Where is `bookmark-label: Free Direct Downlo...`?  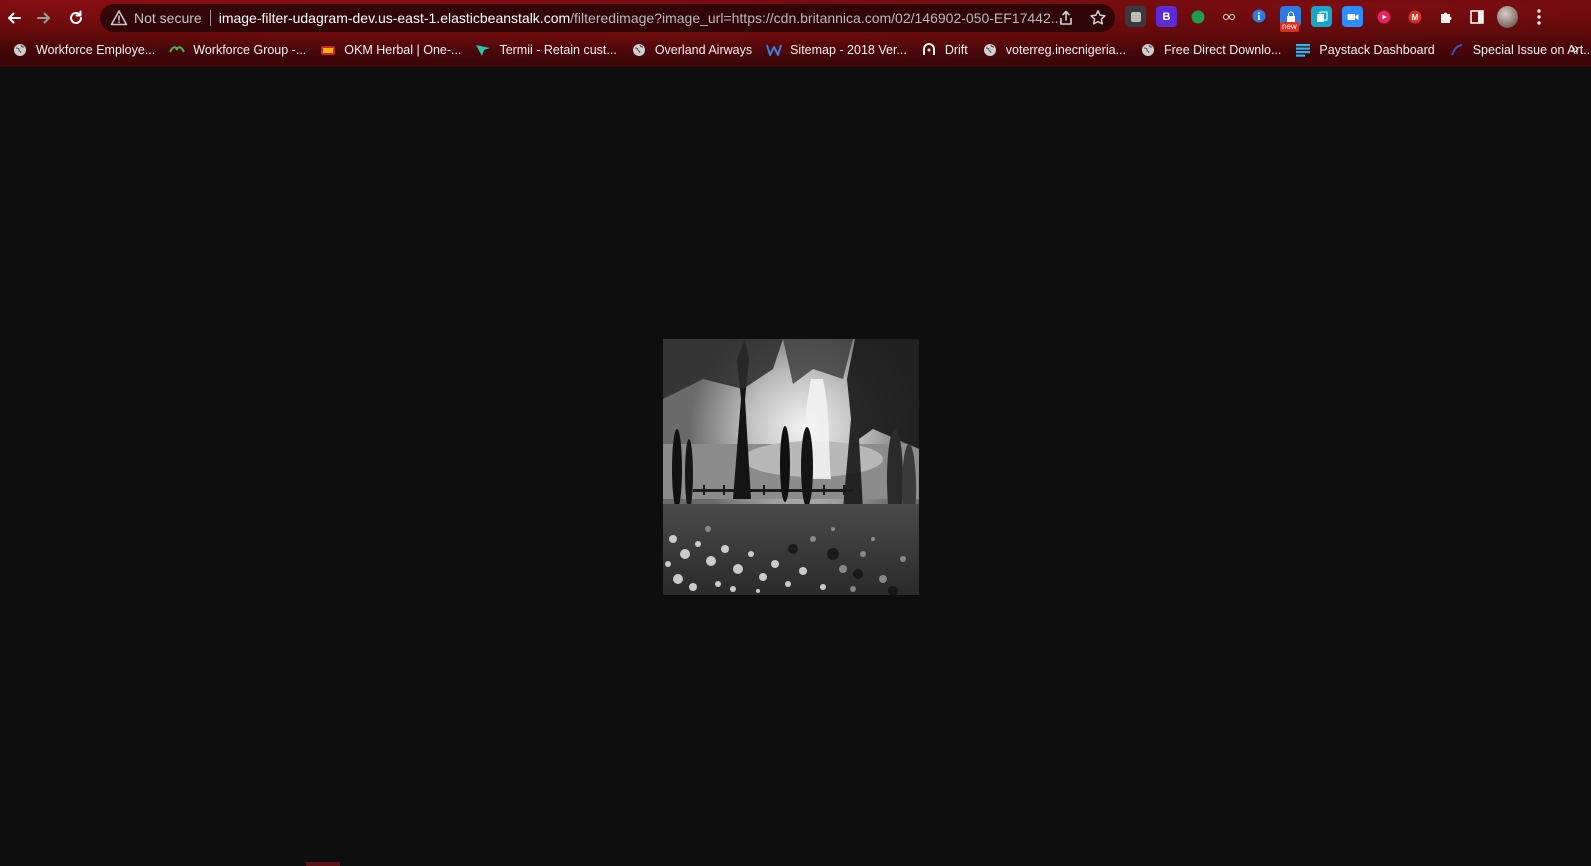 bookmark-label: Free Direct Downlo... is located at coordinates (1222, 50).